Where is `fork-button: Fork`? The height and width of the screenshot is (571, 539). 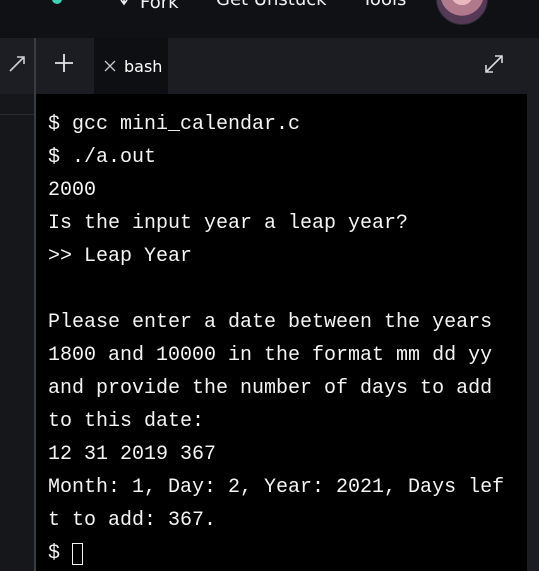 fork-button: Fork is located at coordinates (149, 8).